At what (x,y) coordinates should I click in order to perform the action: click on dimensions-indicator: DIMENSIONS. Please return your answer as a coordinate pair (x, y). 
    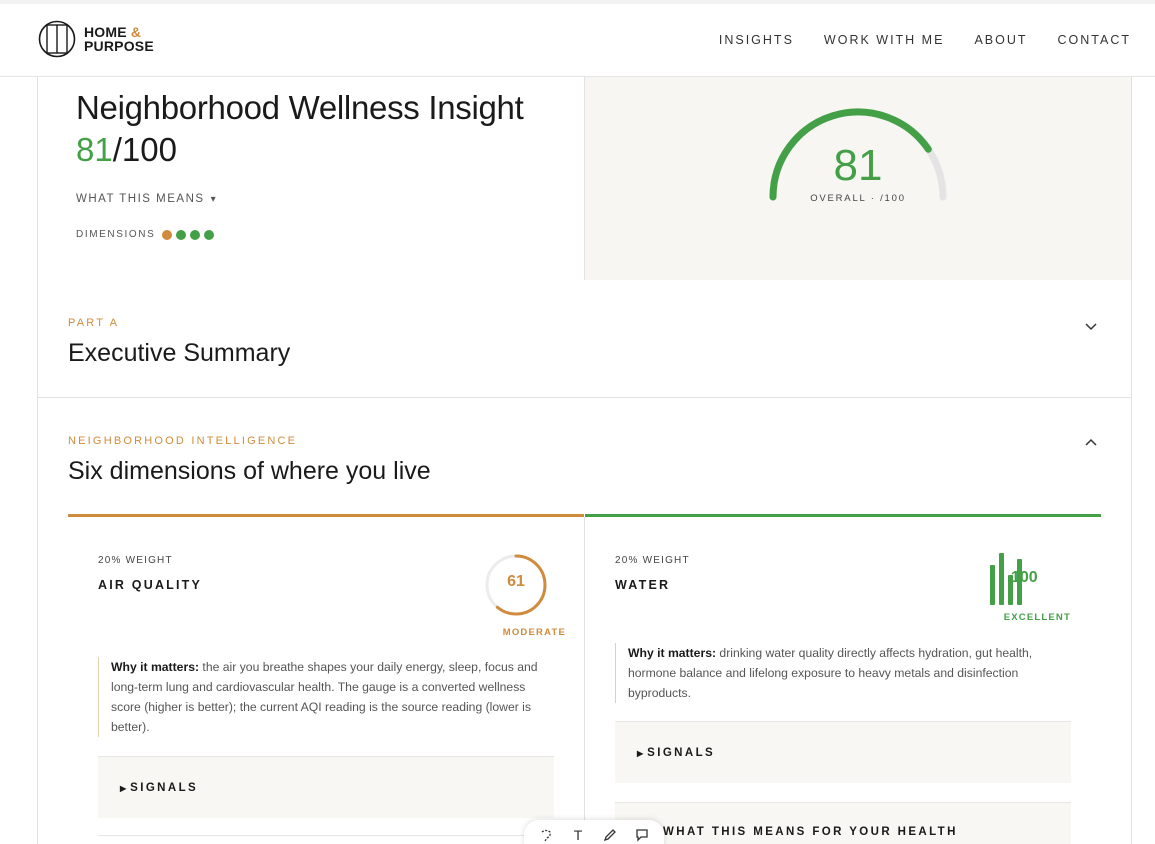
    Looking at the image, I should click on (145, 234).